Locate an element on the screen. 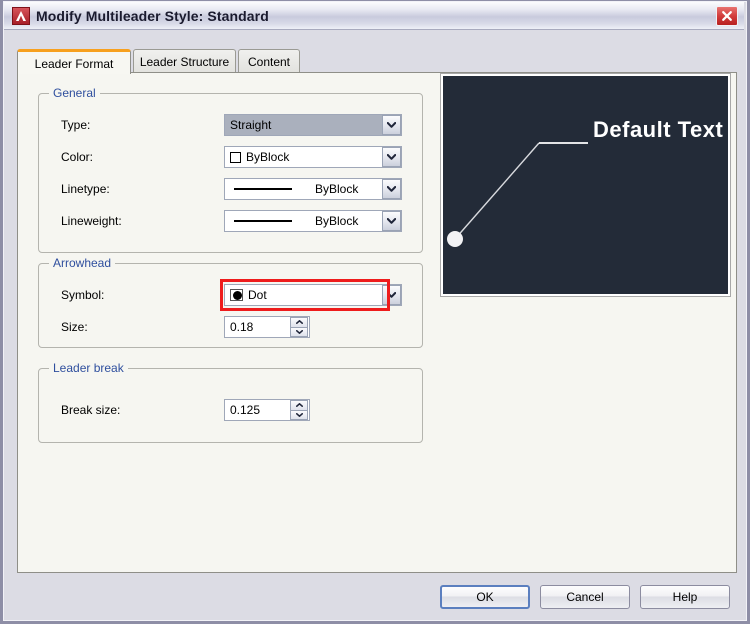  lineweight-combobox: ByBlock is located at coordinates (313, 221).